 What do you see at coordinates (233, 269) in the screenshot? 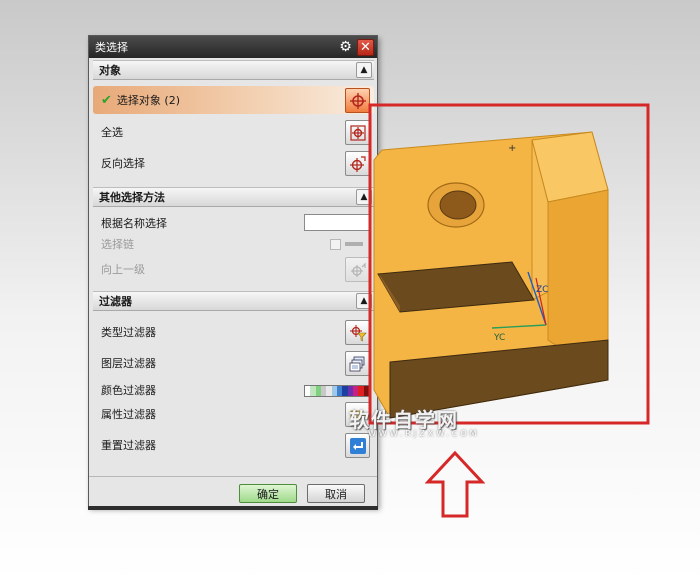
I see `up-one-level-row: 向上一级` at bounding box center [233, 269].